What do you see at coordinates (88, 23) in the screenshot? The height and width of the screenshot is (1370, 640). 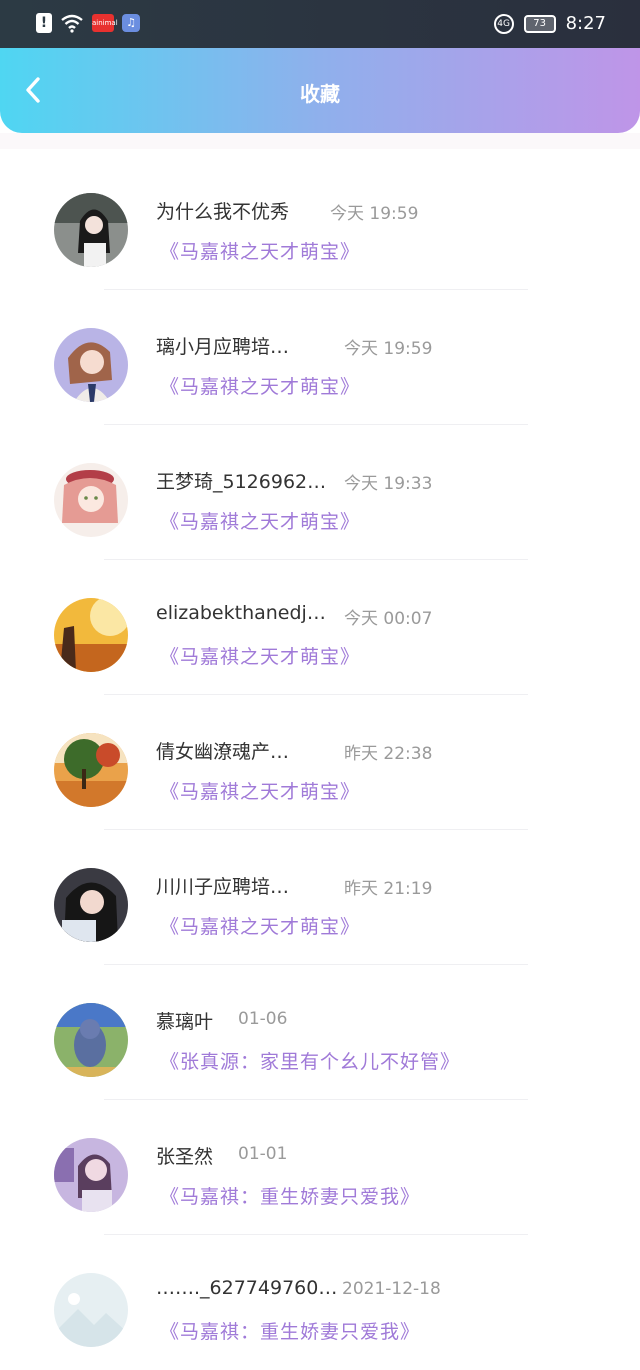 I see `status-left-icons: ! ainimal ♫` at bounding box center [88, 23].